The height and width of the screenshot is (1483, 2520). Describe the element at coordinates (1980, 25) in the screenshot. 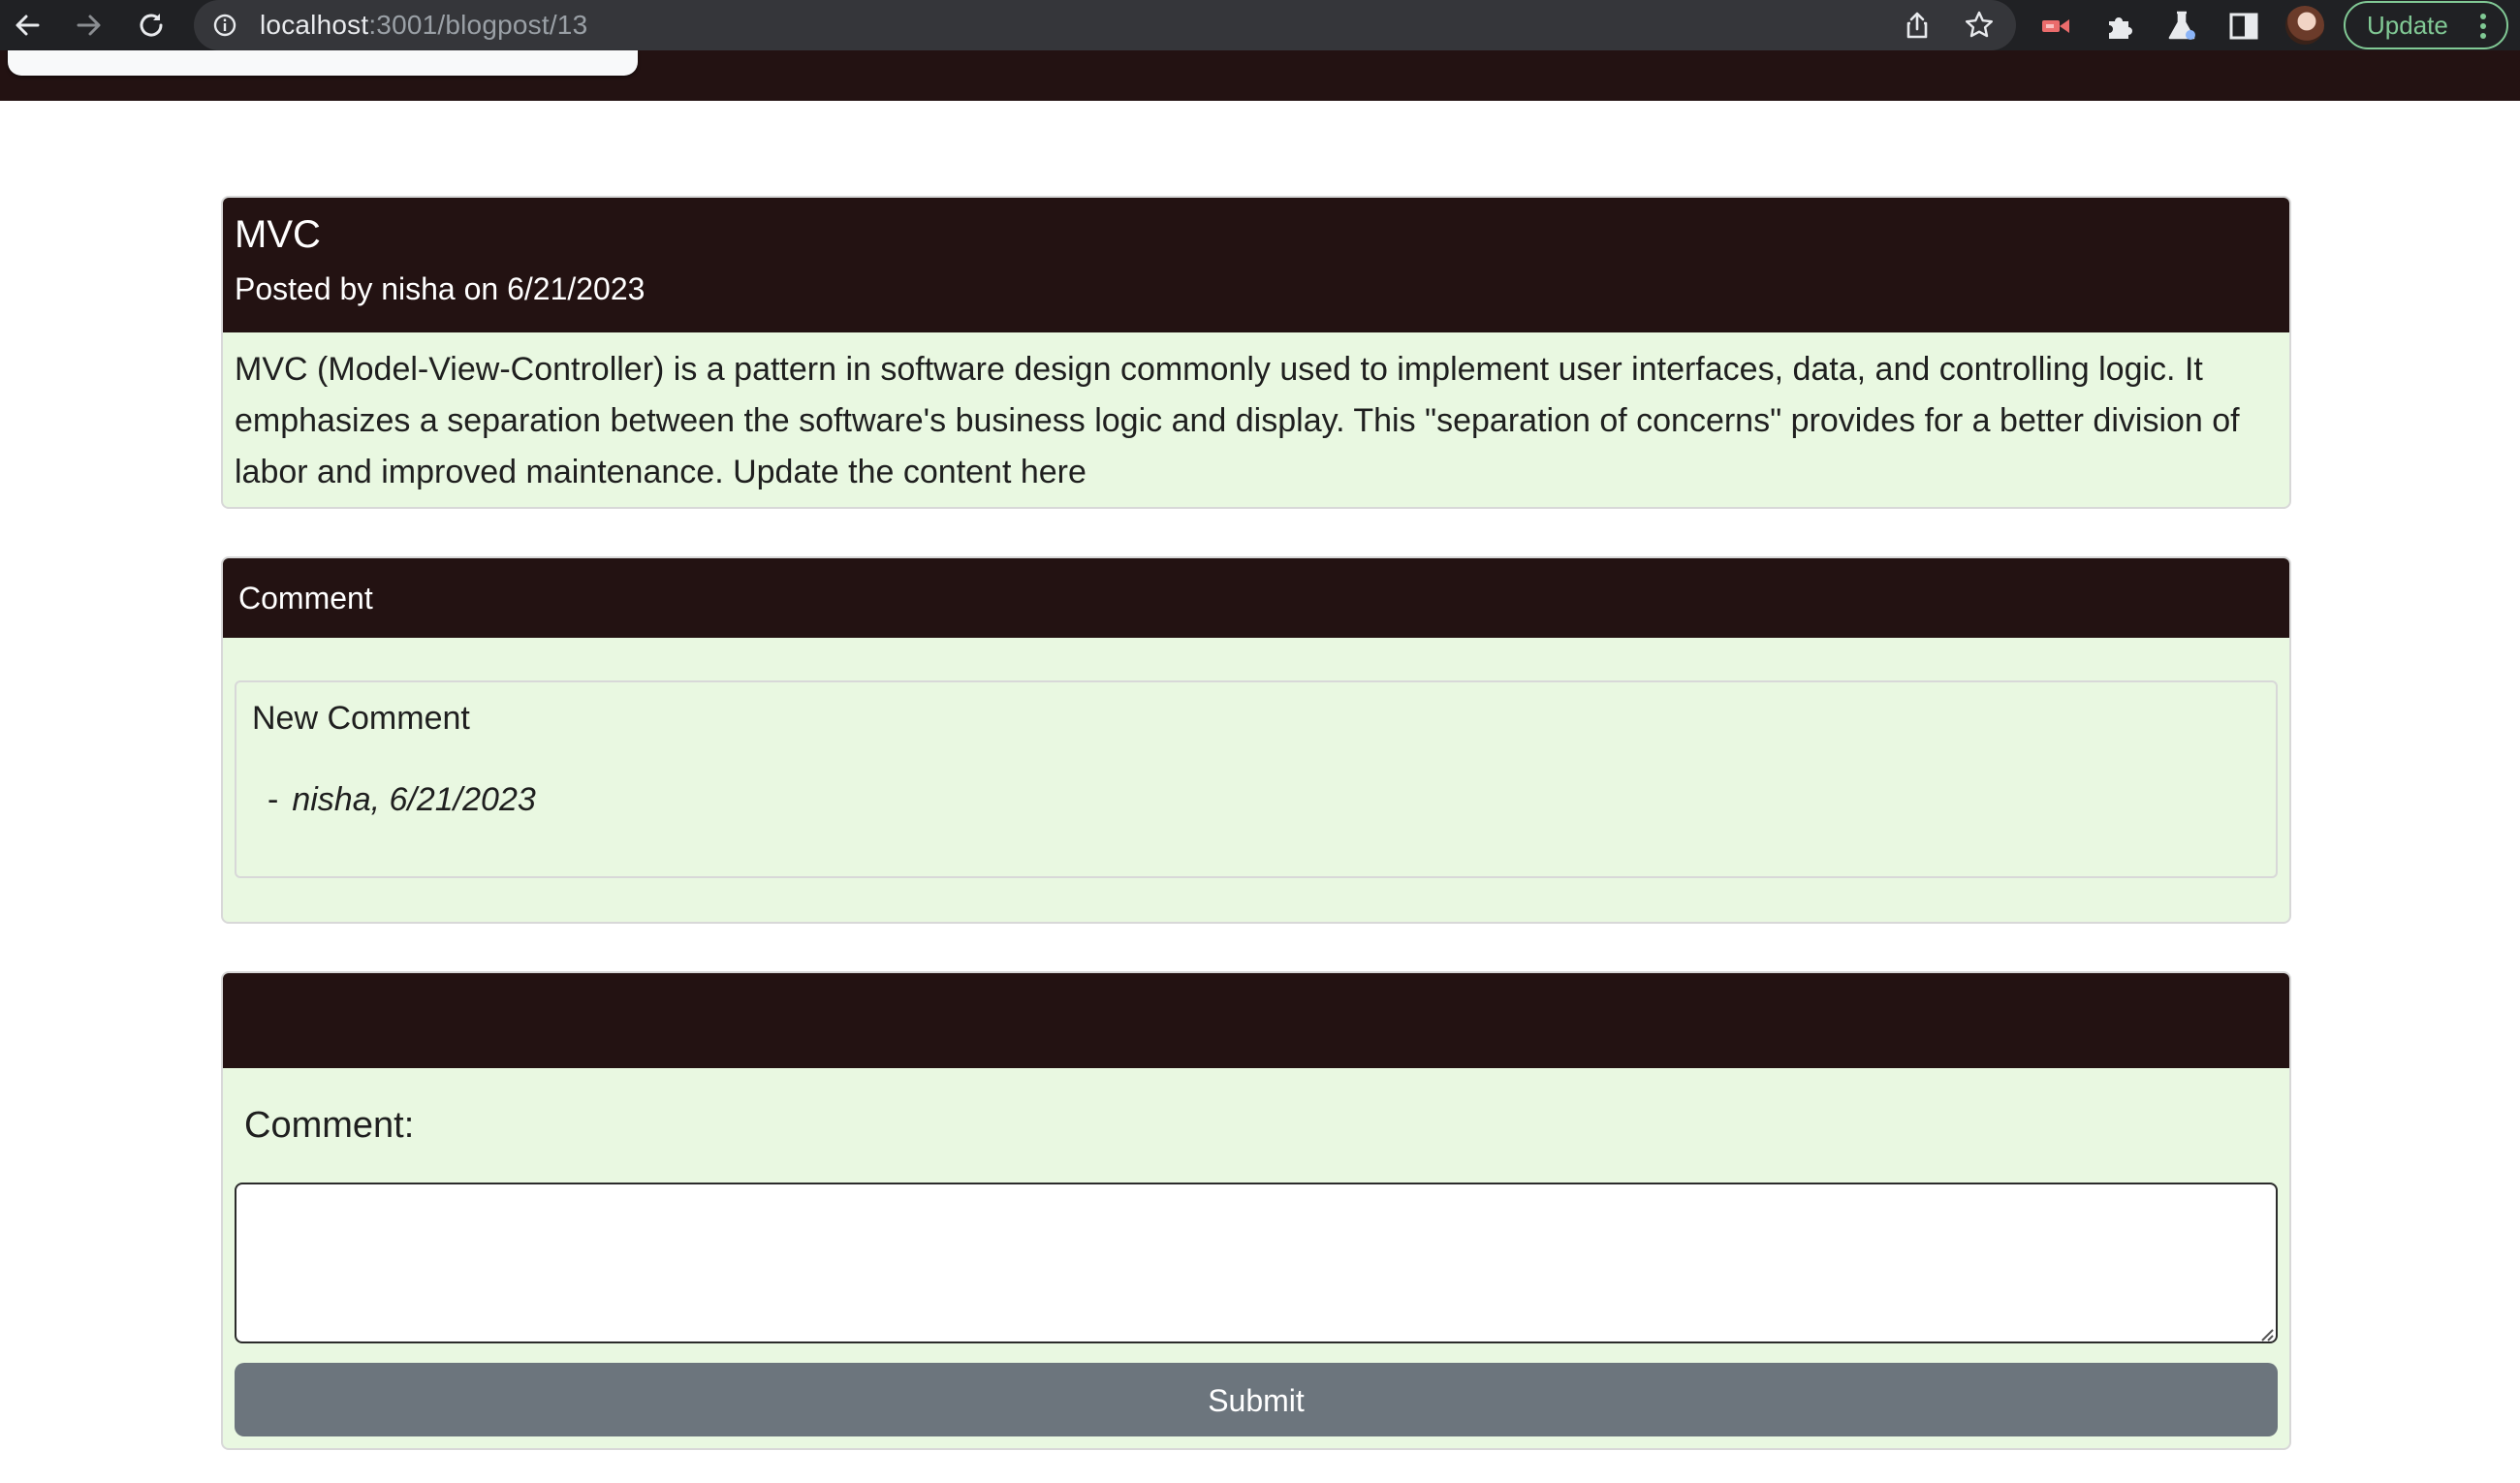

I see `bookmark-star-icon` at that location.